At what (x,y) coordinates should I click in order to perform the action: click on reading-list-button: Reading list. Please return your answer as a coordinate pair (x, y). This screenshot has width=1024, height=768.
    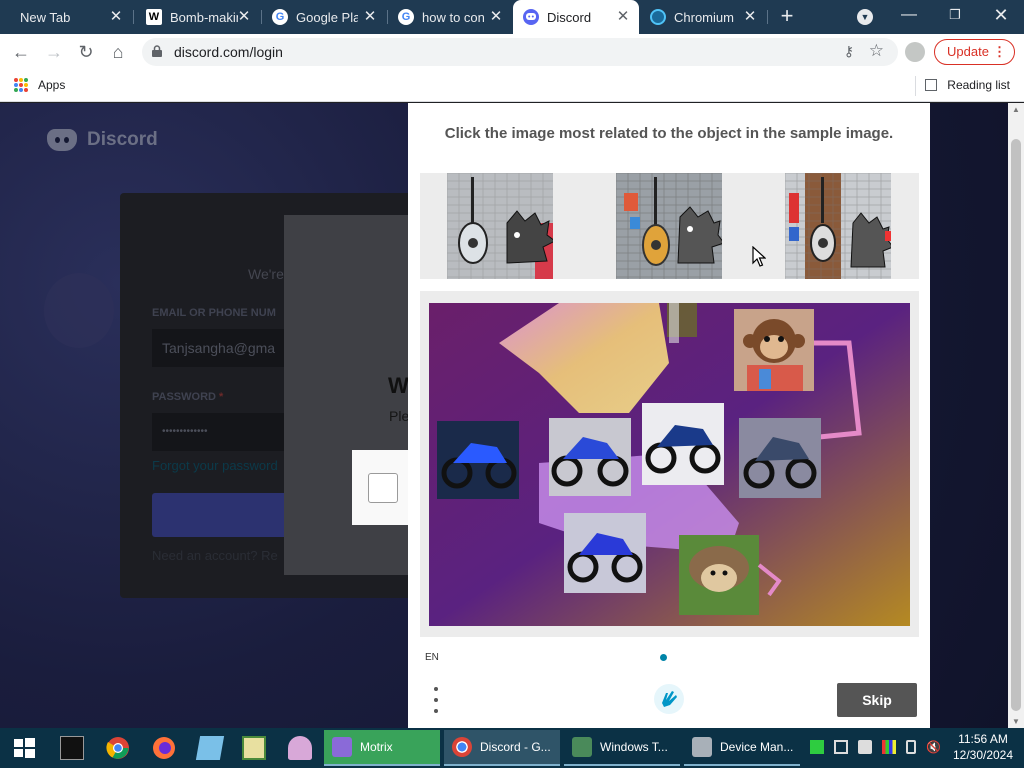
    Looking at the image, I should click on (967, 85).